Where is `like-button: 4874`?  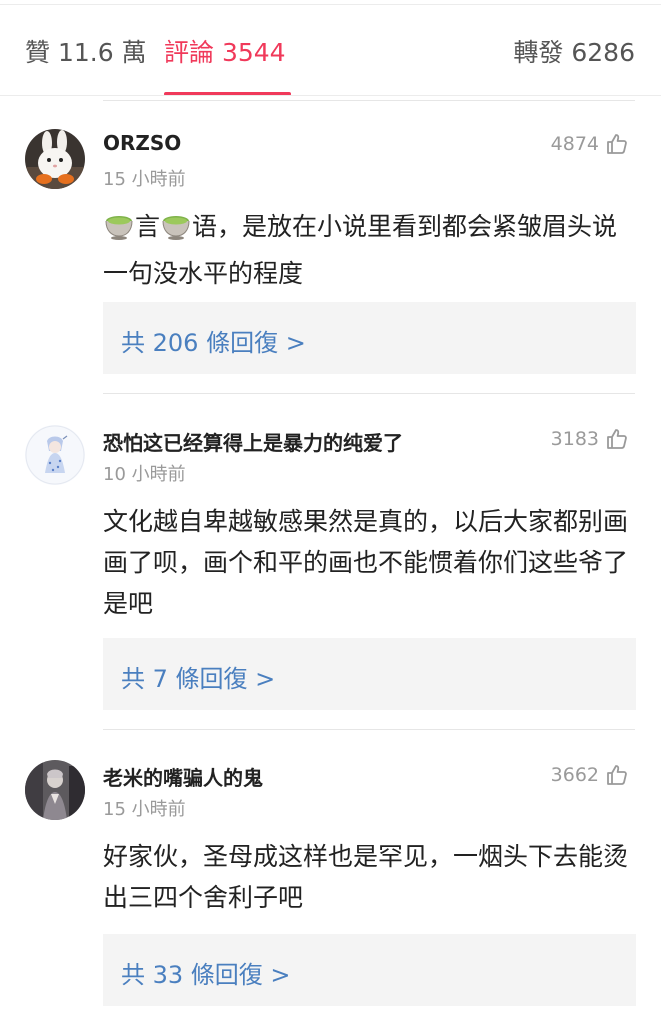
like-button: 4874 is located at coordinates (590, 144).